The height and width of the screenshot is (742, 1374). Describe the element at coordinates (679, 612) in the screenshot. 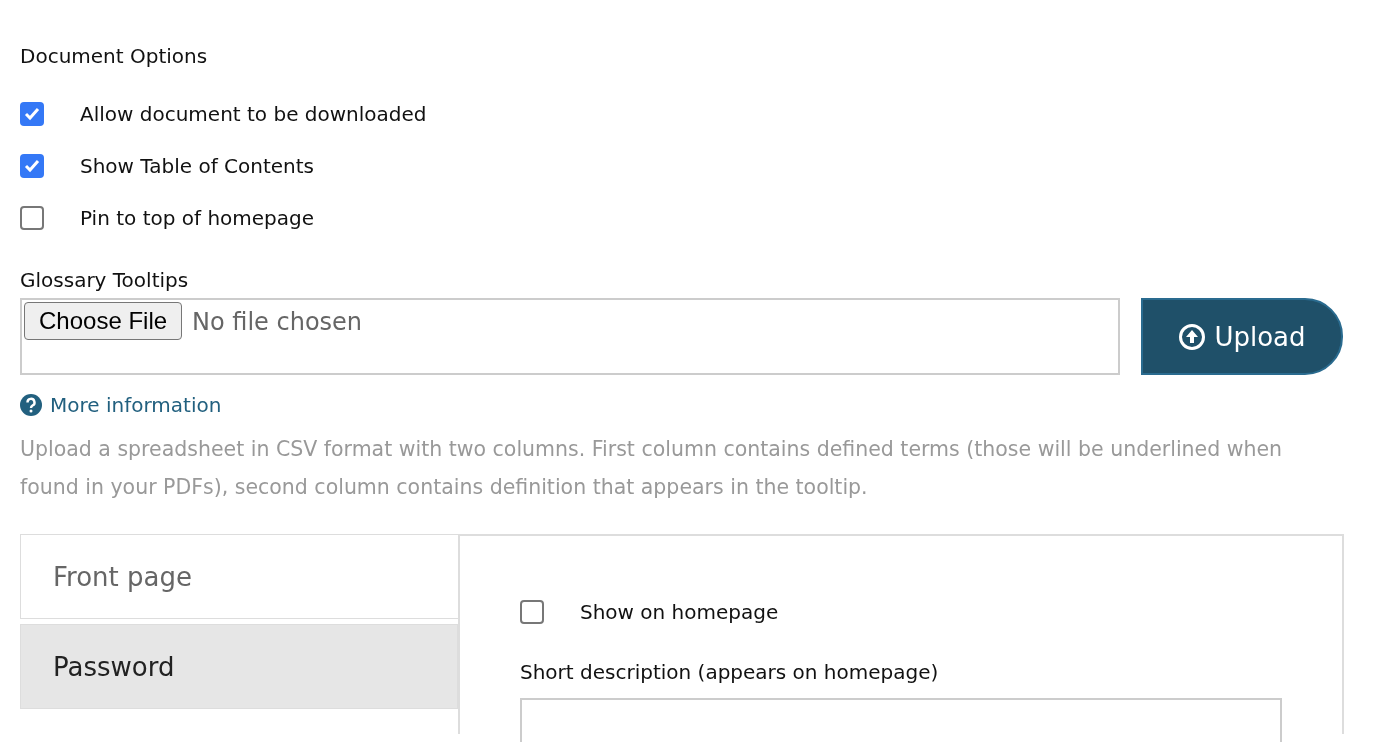

I see `checkbox-label: Show on homepage` at that location.